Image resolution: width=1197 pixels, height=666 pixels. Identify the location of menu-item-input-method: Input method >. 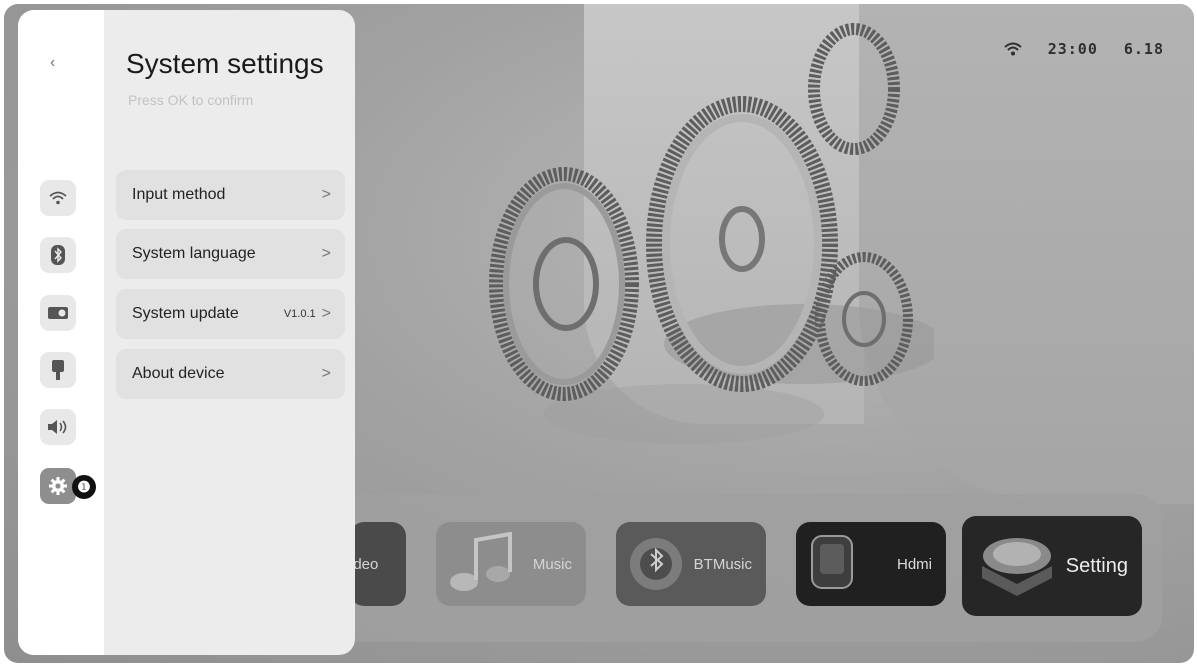
(230, 195).